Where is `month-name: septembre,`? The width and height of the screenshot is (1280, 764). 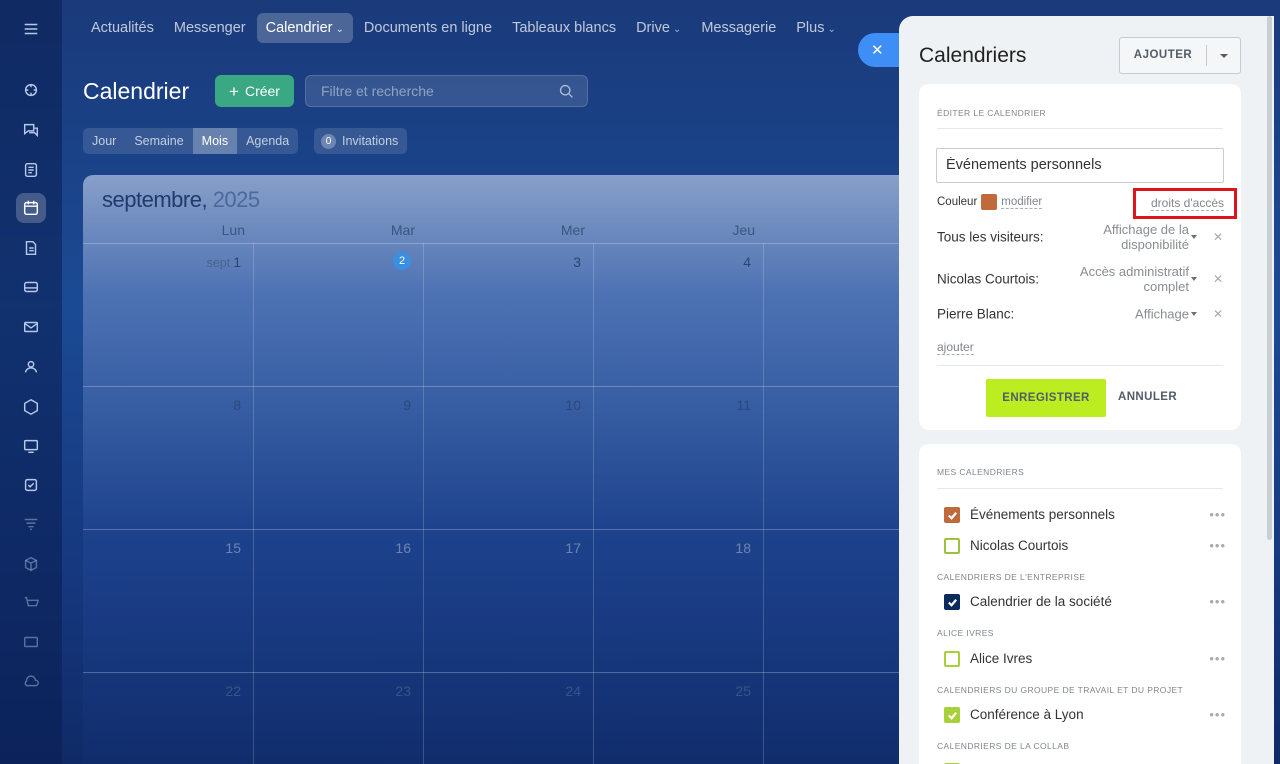
month-name: septembre, is located at coordinates (155, 199).